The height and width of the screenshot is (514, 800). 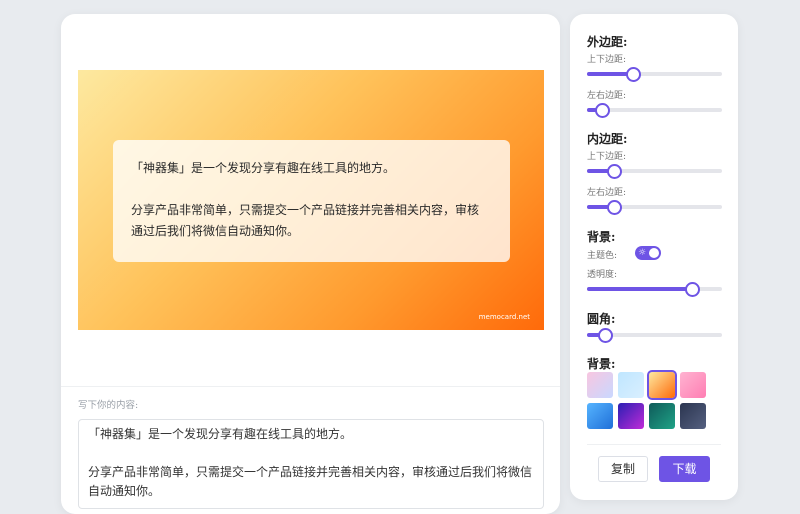 I want to click on padding-horizontal-label: 左右边距:, so click(x=607, y=193).